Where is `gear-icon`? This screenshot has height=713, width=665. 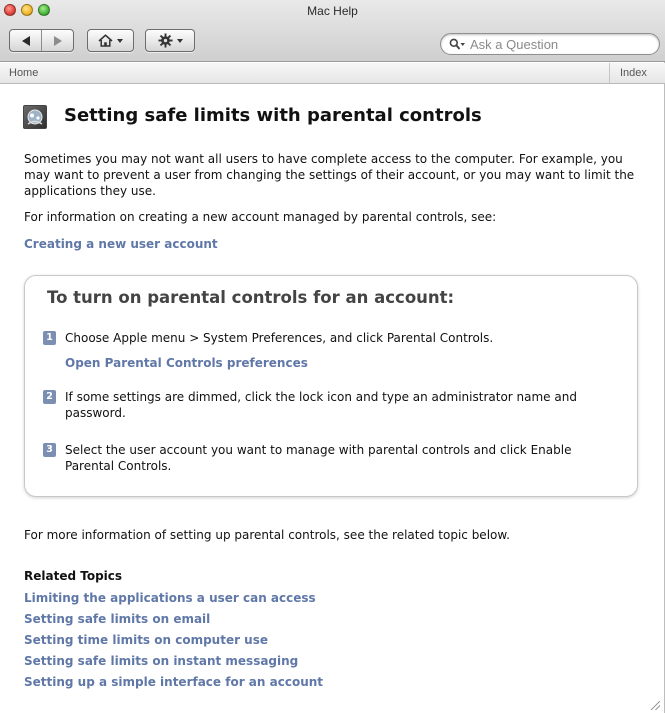
gear-icon is located at coordinates (165, 40).